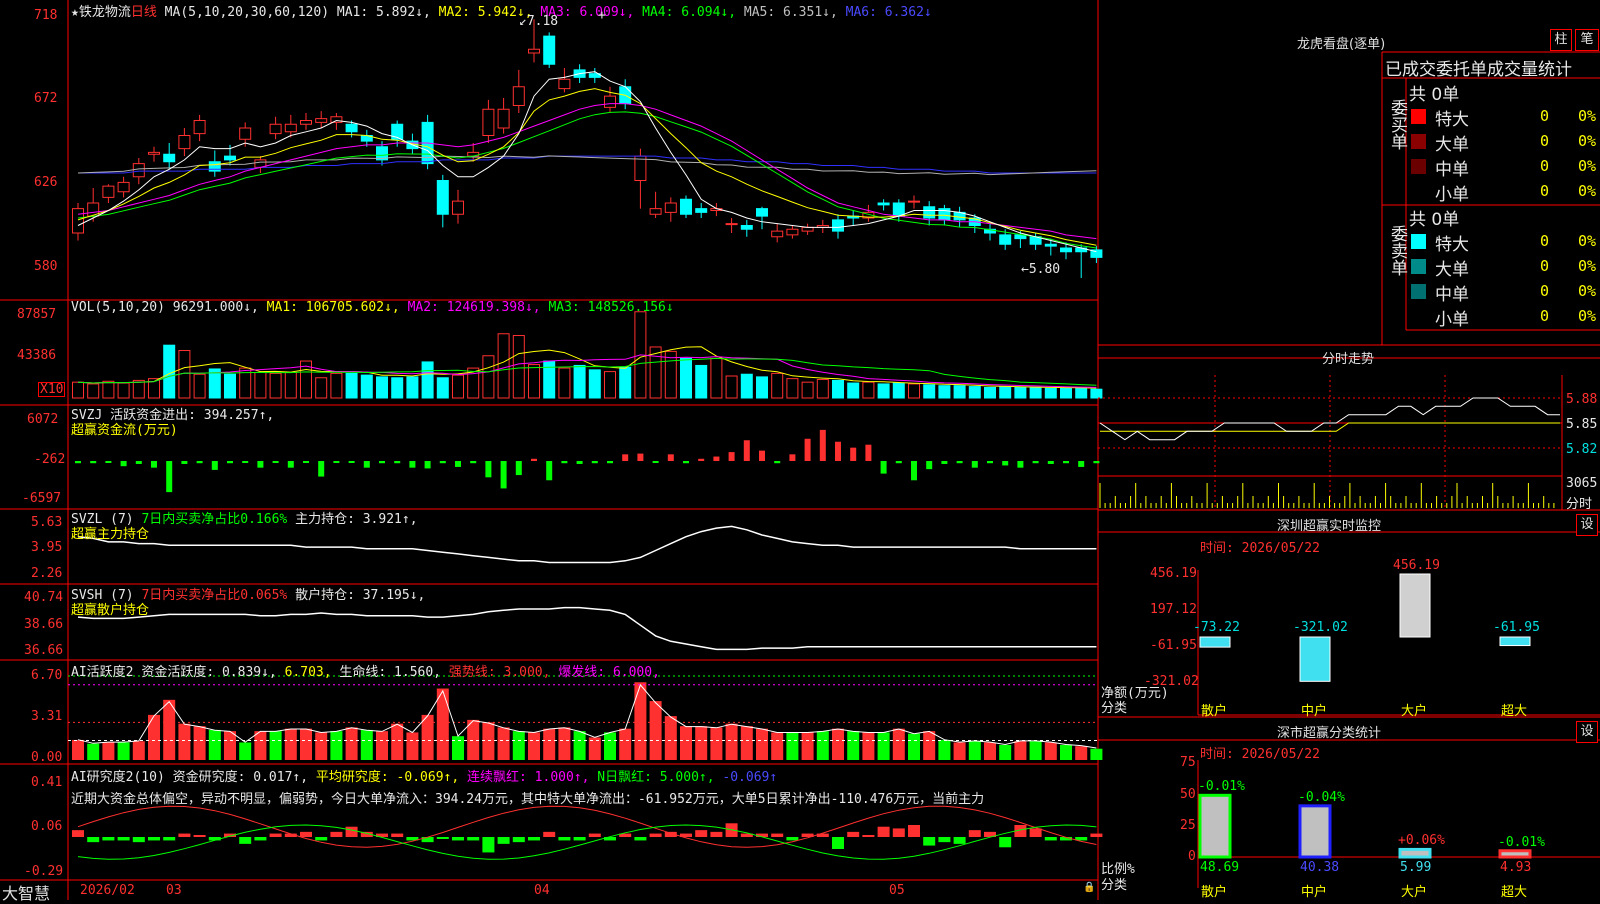 This screenshot has height=904, width=1600. What do you see at coordinates (897, 890) in the screenshot?
I see `date-label-05: 05` at bounding box center [897, 890].